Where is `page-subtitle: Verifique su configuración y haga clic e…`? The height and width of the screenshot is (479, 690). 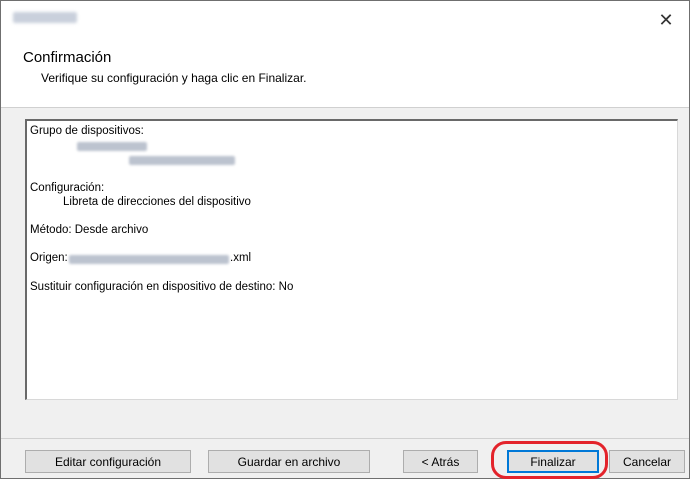
page-subtitle: Verifique su configuración y haga clic e… is located at coordinates (174, 78).